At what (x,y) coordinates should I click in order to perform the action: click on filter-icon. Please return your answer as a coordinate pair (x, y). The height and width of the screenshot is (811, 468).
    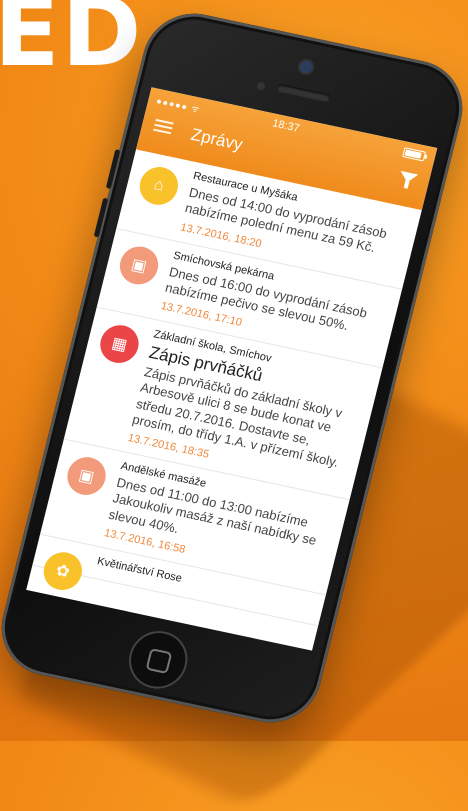
    Looking at the image, I should click on (408, 177).